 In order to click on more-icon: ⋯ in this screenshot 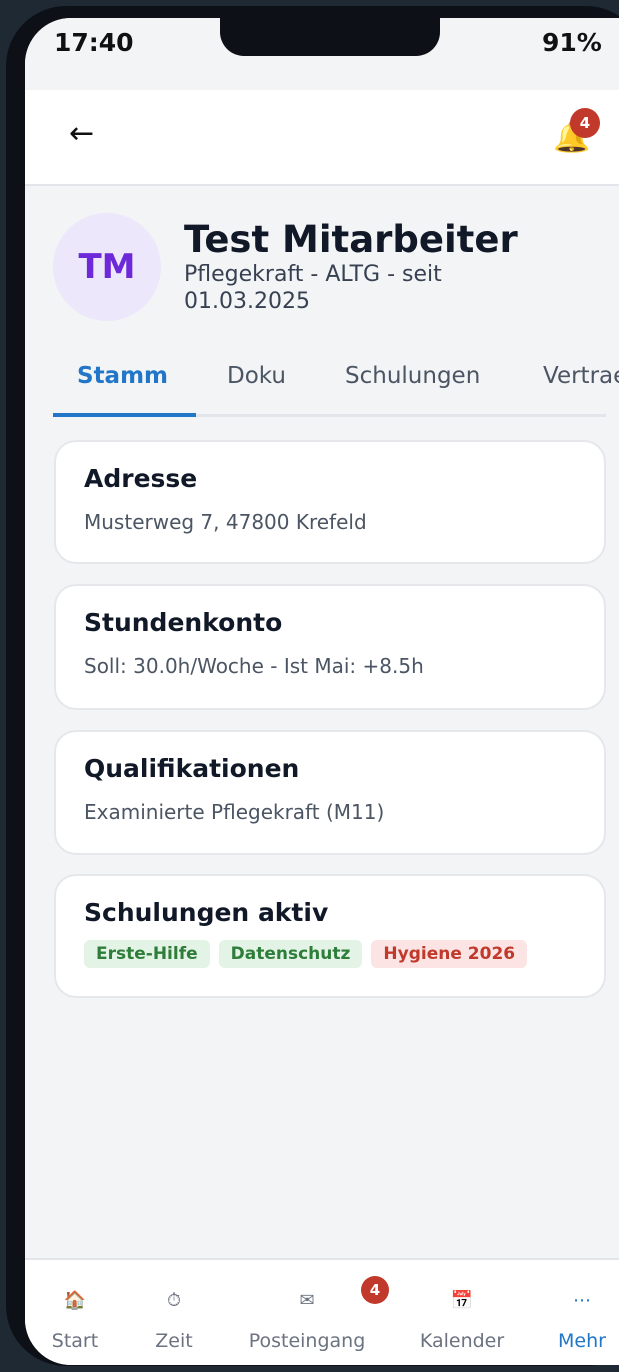, I will do `click(582, 1300)`.